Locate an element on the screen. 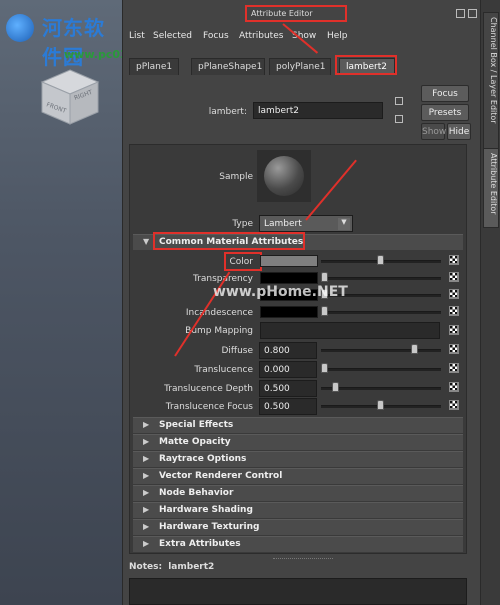 This screenshot has width=500, height=605. section-node-behavior: ▶ Node Behavior is located at coordinates (298, 493).